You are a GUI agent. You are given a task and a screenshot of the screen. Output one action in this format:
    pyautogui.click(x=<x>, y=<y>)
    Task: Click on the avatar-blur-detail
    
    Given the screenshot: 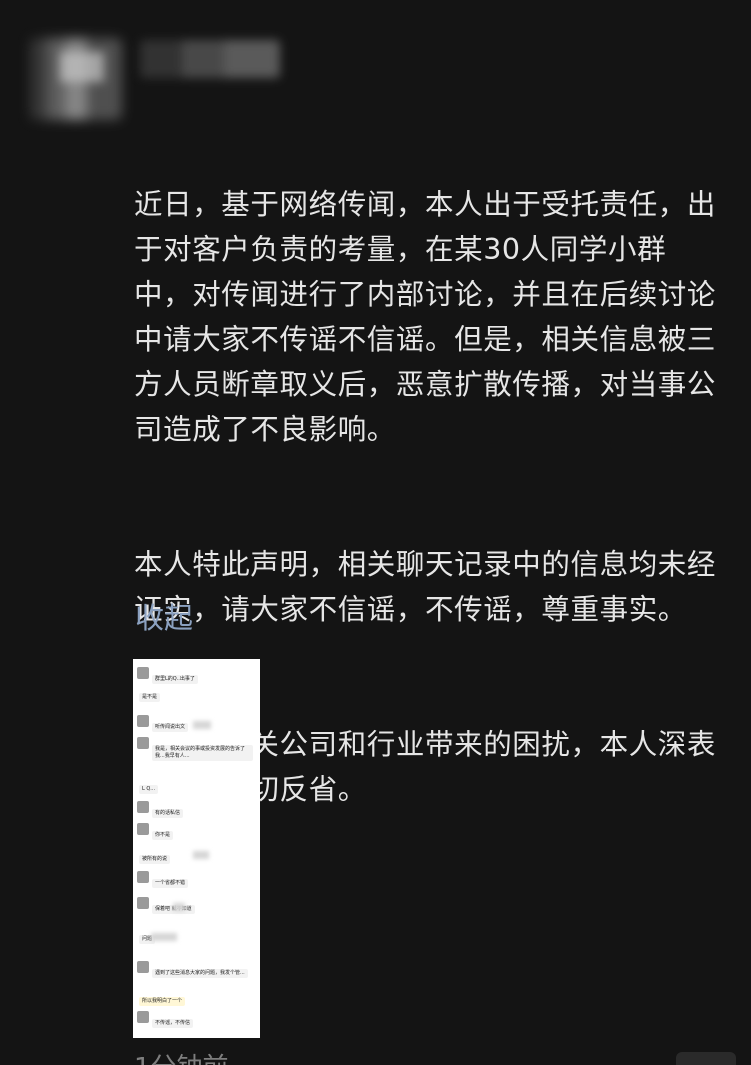 What is the action you would take?
    pyautogui.click(x=82, y=67)
    